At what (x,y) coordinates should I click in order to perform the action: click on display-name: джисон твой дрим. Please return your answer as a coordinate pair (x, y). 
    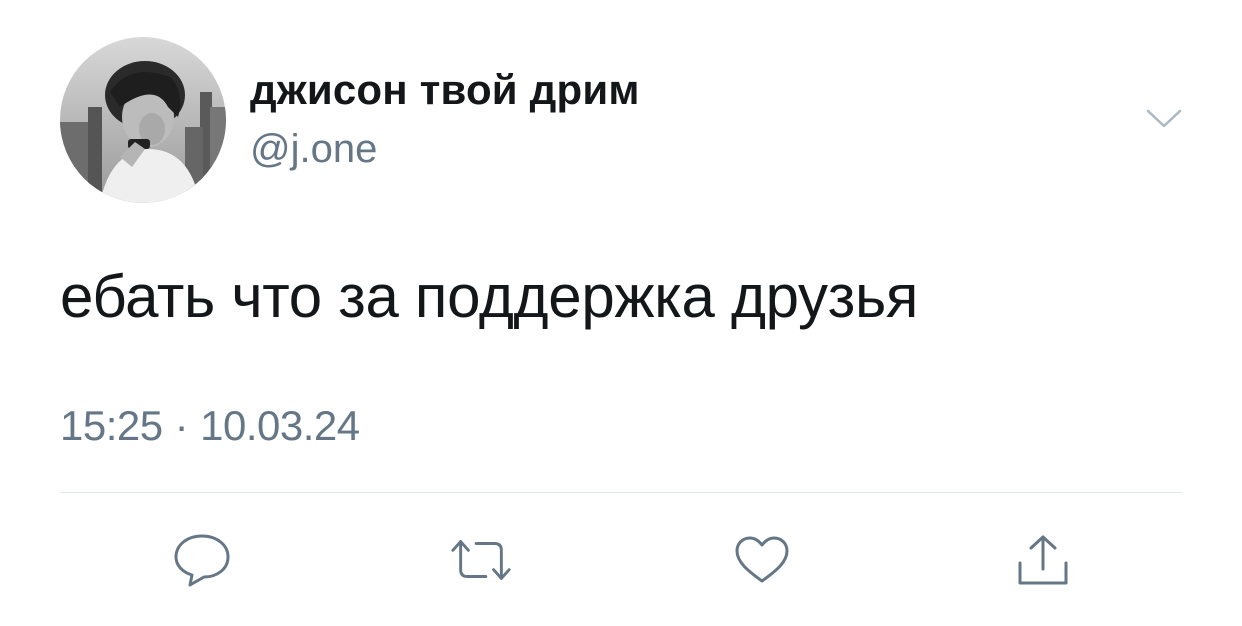
    Looking at the image, I should click on (445, 90).